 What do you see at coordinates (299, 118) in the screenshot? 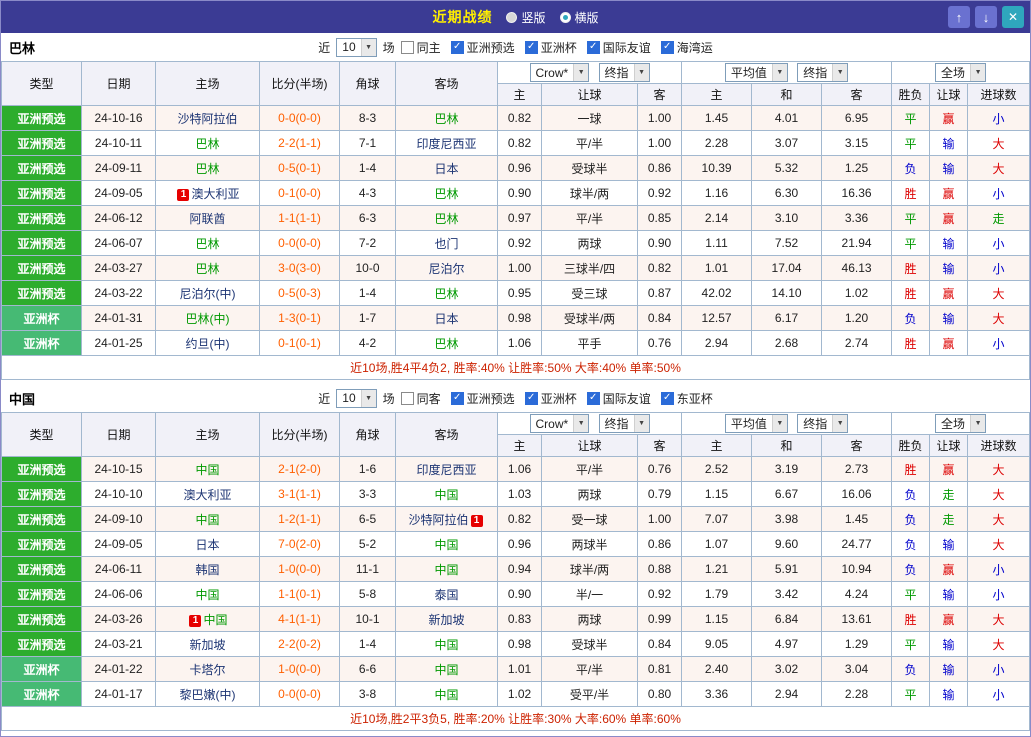
I see `score-cell: 0-0(0-0)` at bounding box center [299, 118].